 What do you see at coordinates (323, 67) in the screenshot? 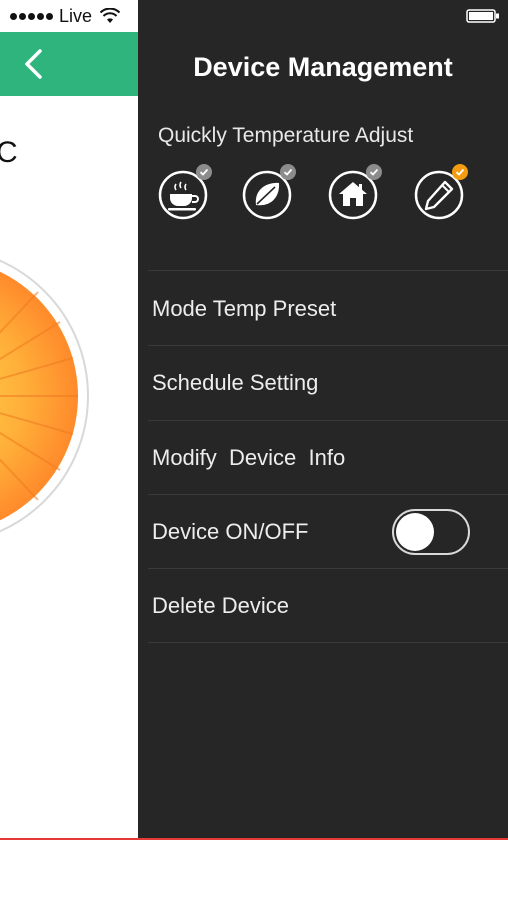
I see `drawer-title: Device Management` at bounding box center [323, 67].